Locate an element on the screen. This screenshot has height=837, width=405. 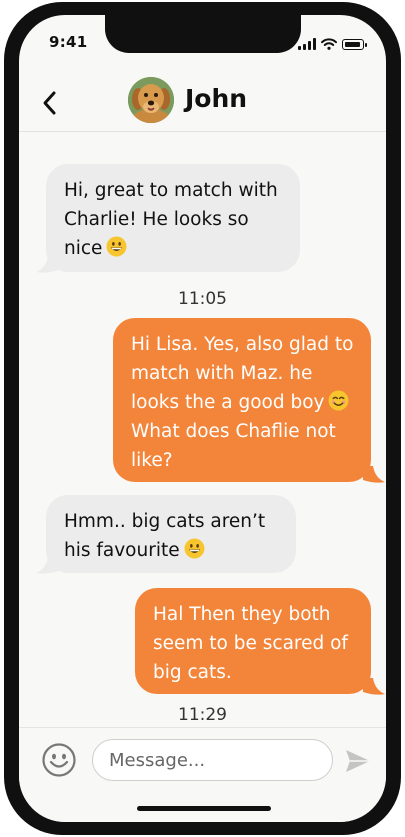
message-input is located at coordinates (212, 760).